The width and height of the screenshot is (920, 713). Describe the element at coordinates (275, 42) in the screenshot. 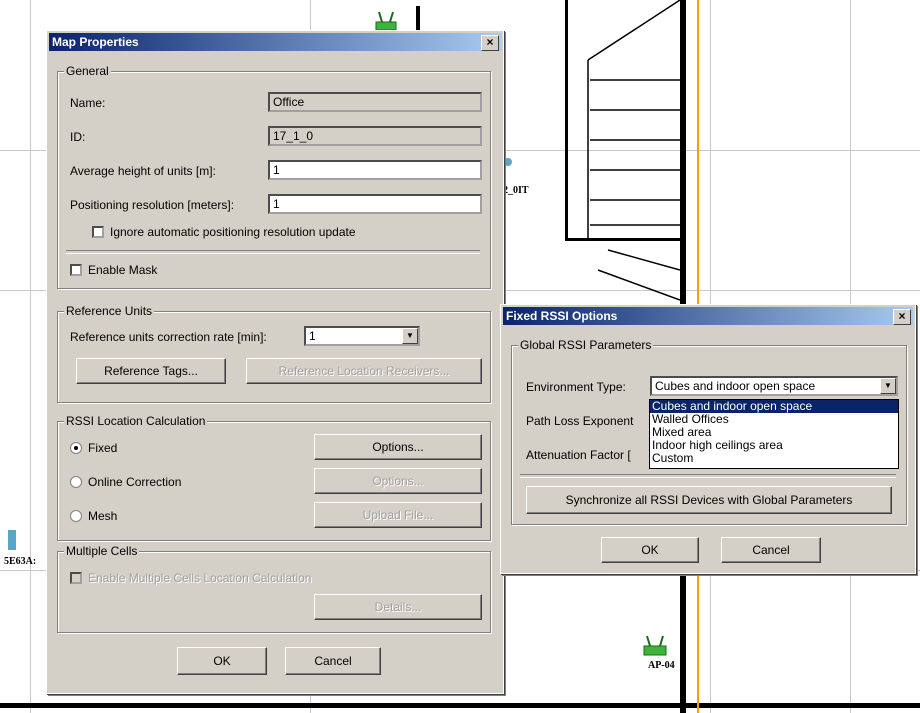

I see `map-properties-titlebar: Map Properties ×` at that location.